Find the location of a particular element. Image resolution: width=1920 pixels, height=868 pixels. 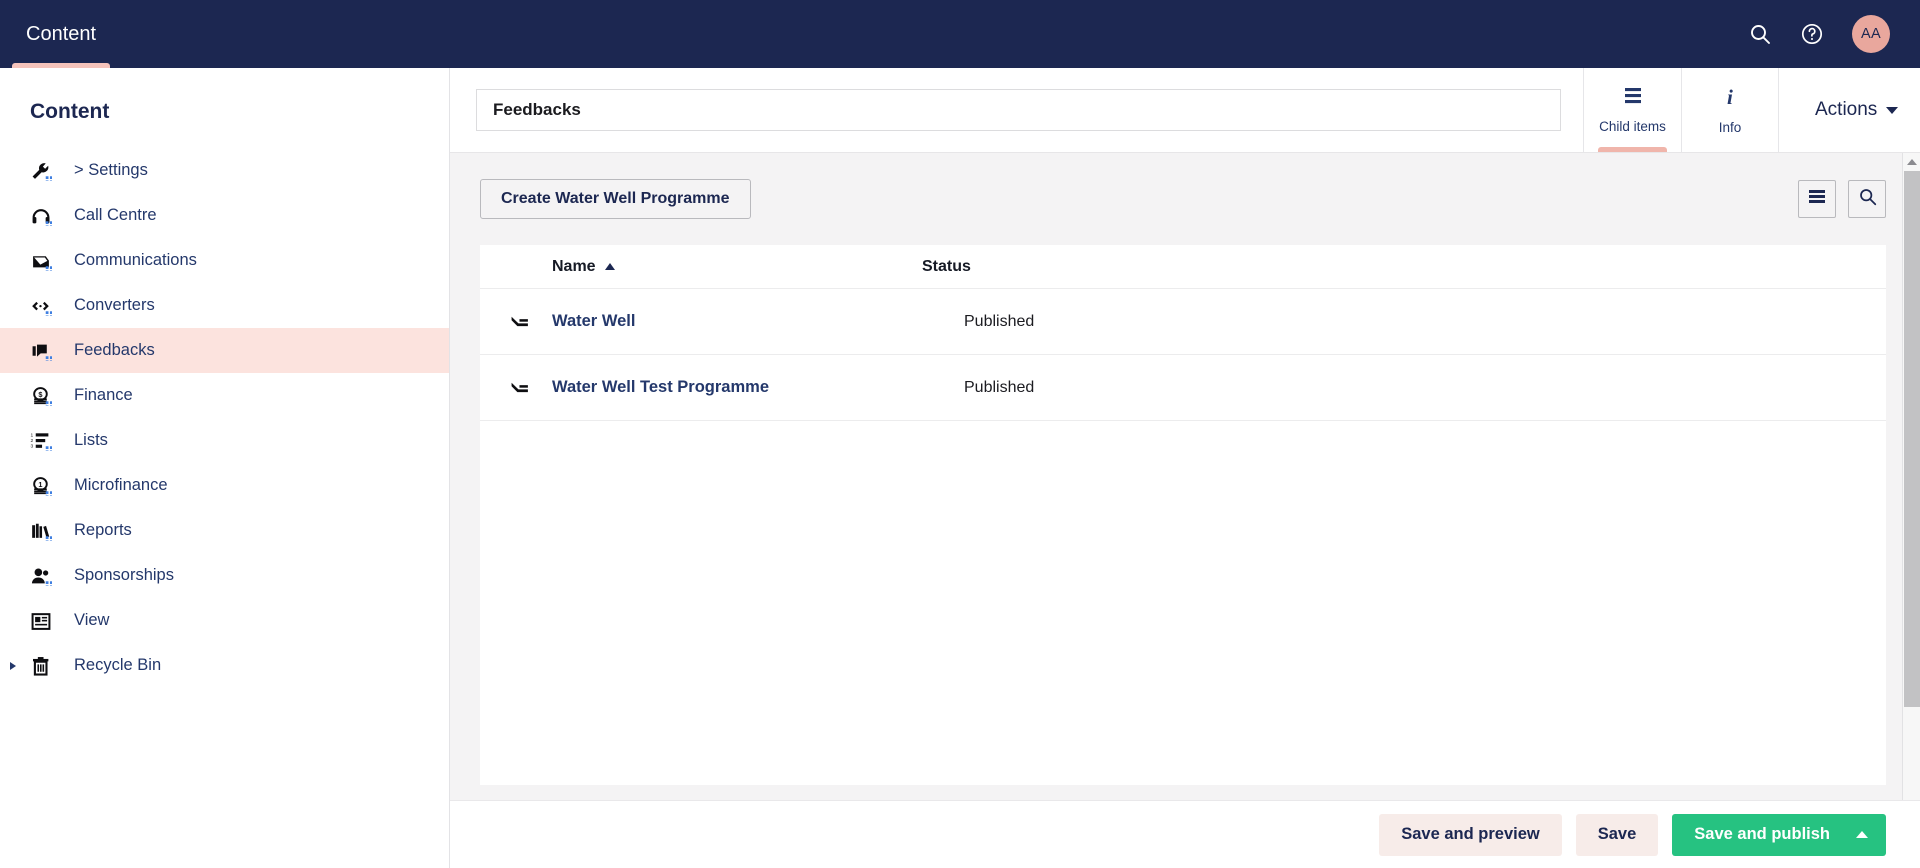

top-navigation-bar: Content AA is located at coordinates (960, 34).